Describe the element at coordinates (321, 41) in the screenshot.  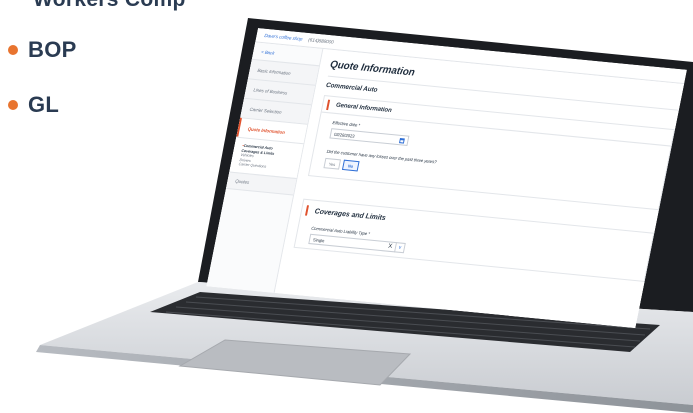
I see `shop-phone: (614)888000` at that location.